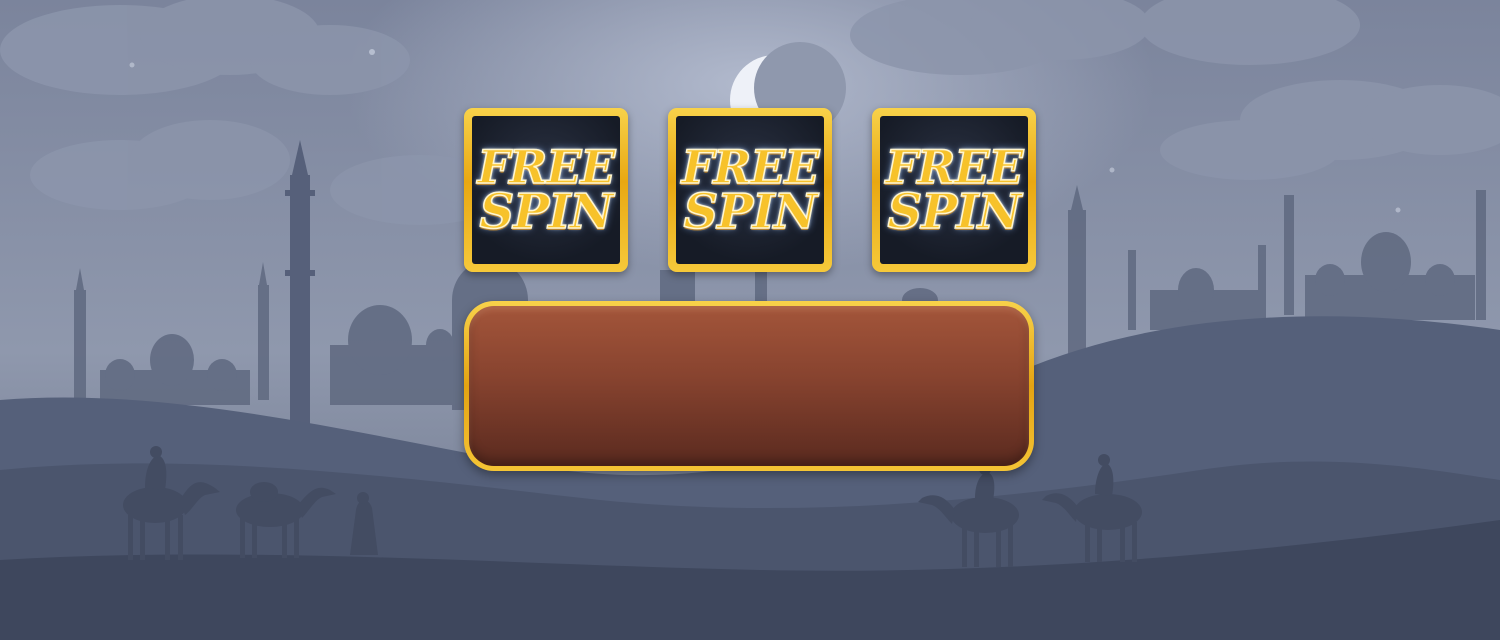 Image resolution: width=1500 pixels, height=640 pixels. I want to click on free-spin-symbol-tile-2: FREE SPIN, so click(750, 190).